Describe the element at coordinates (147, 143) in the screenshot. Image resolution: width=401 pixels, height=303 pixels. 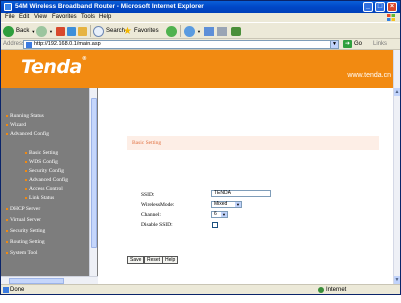
I see `section-title: Basic Setting` at that location.